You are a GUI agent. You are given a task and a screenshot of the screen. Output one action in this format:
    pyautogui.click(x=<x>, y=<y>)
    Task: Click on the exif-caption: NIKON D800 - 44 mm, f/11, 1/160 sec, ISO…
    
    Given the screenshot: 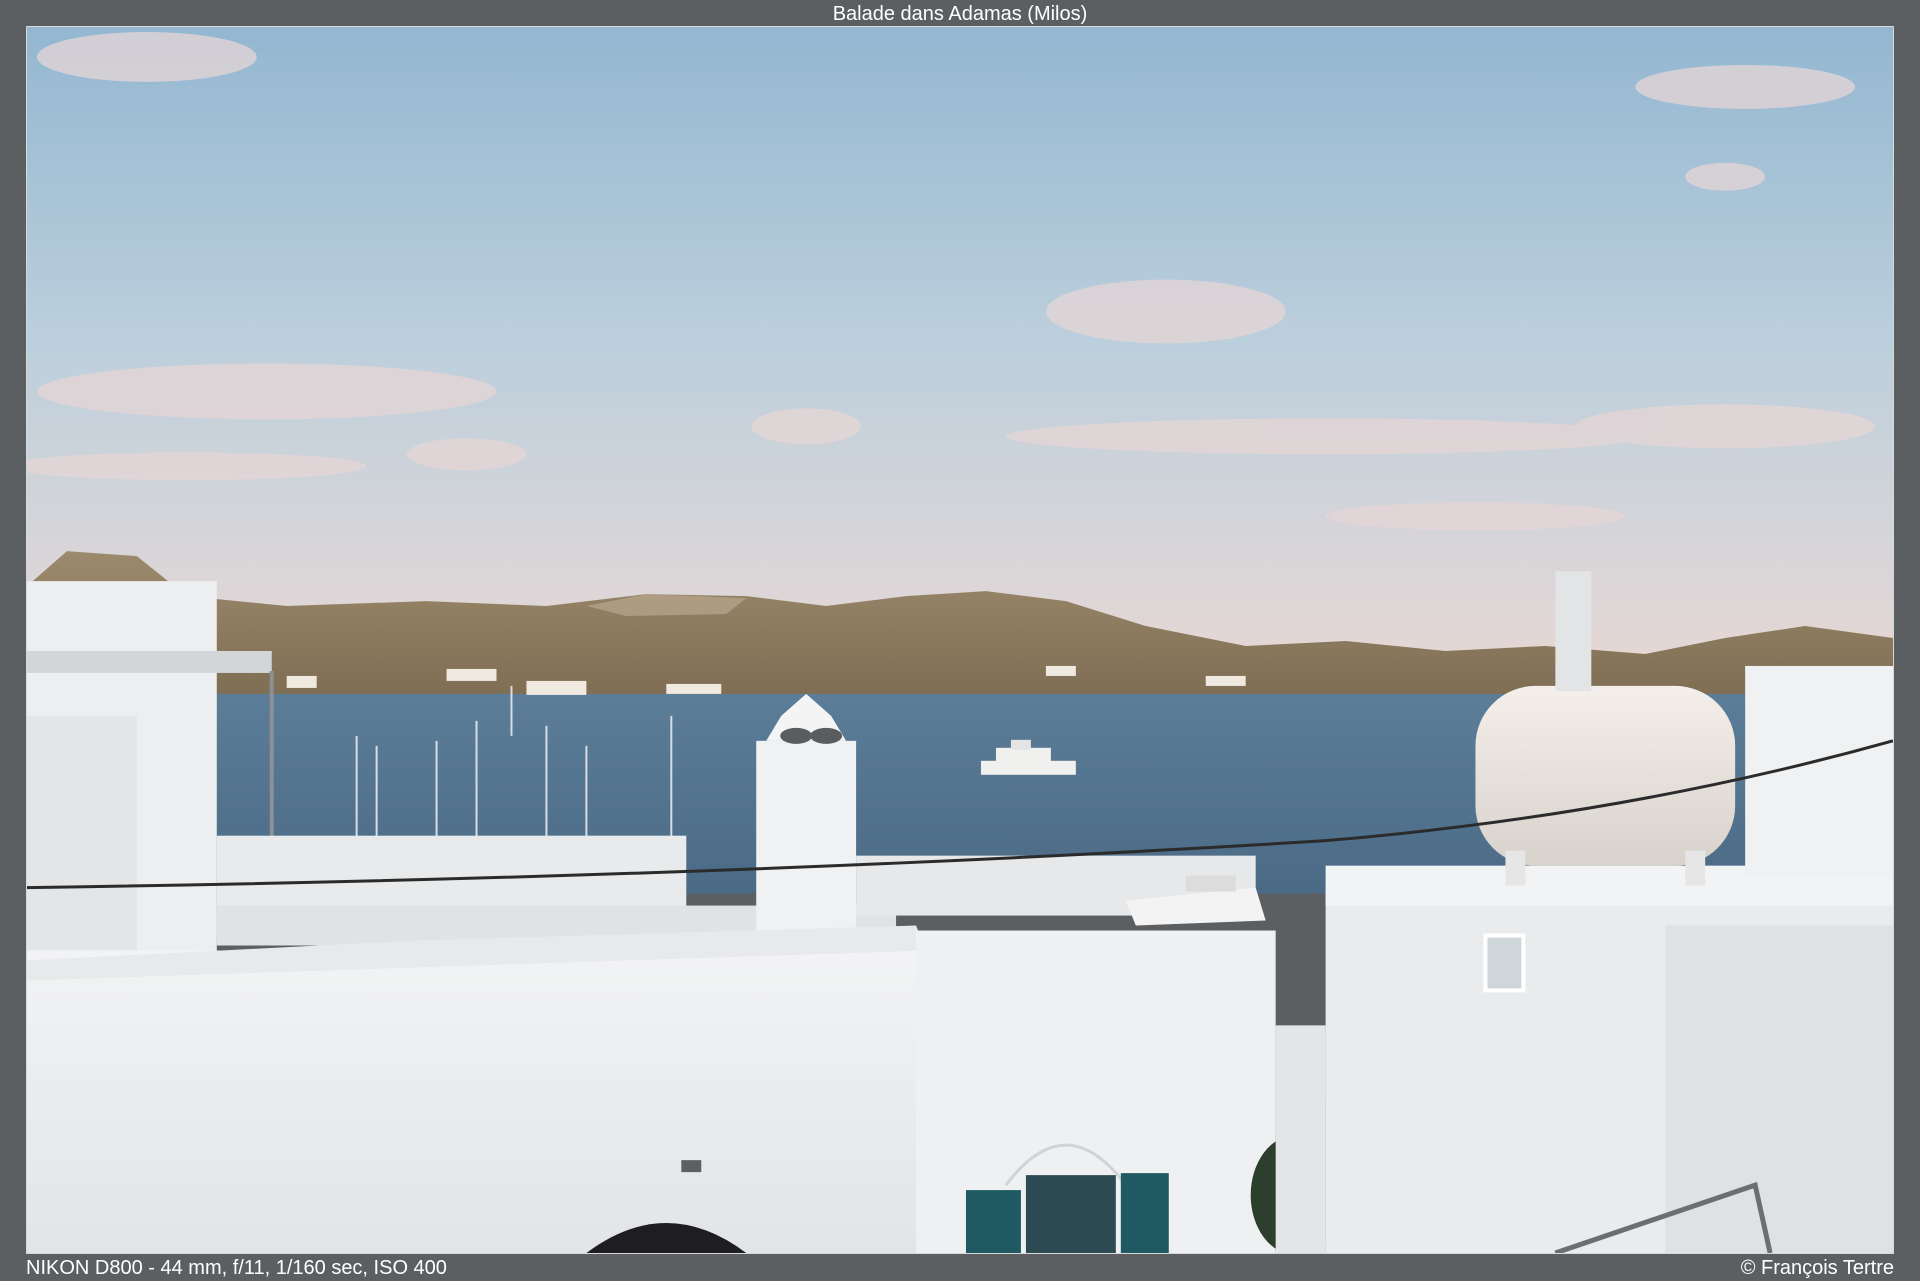 What is the action you would take?
    pyautogui.click(x=236, y=1268)
    